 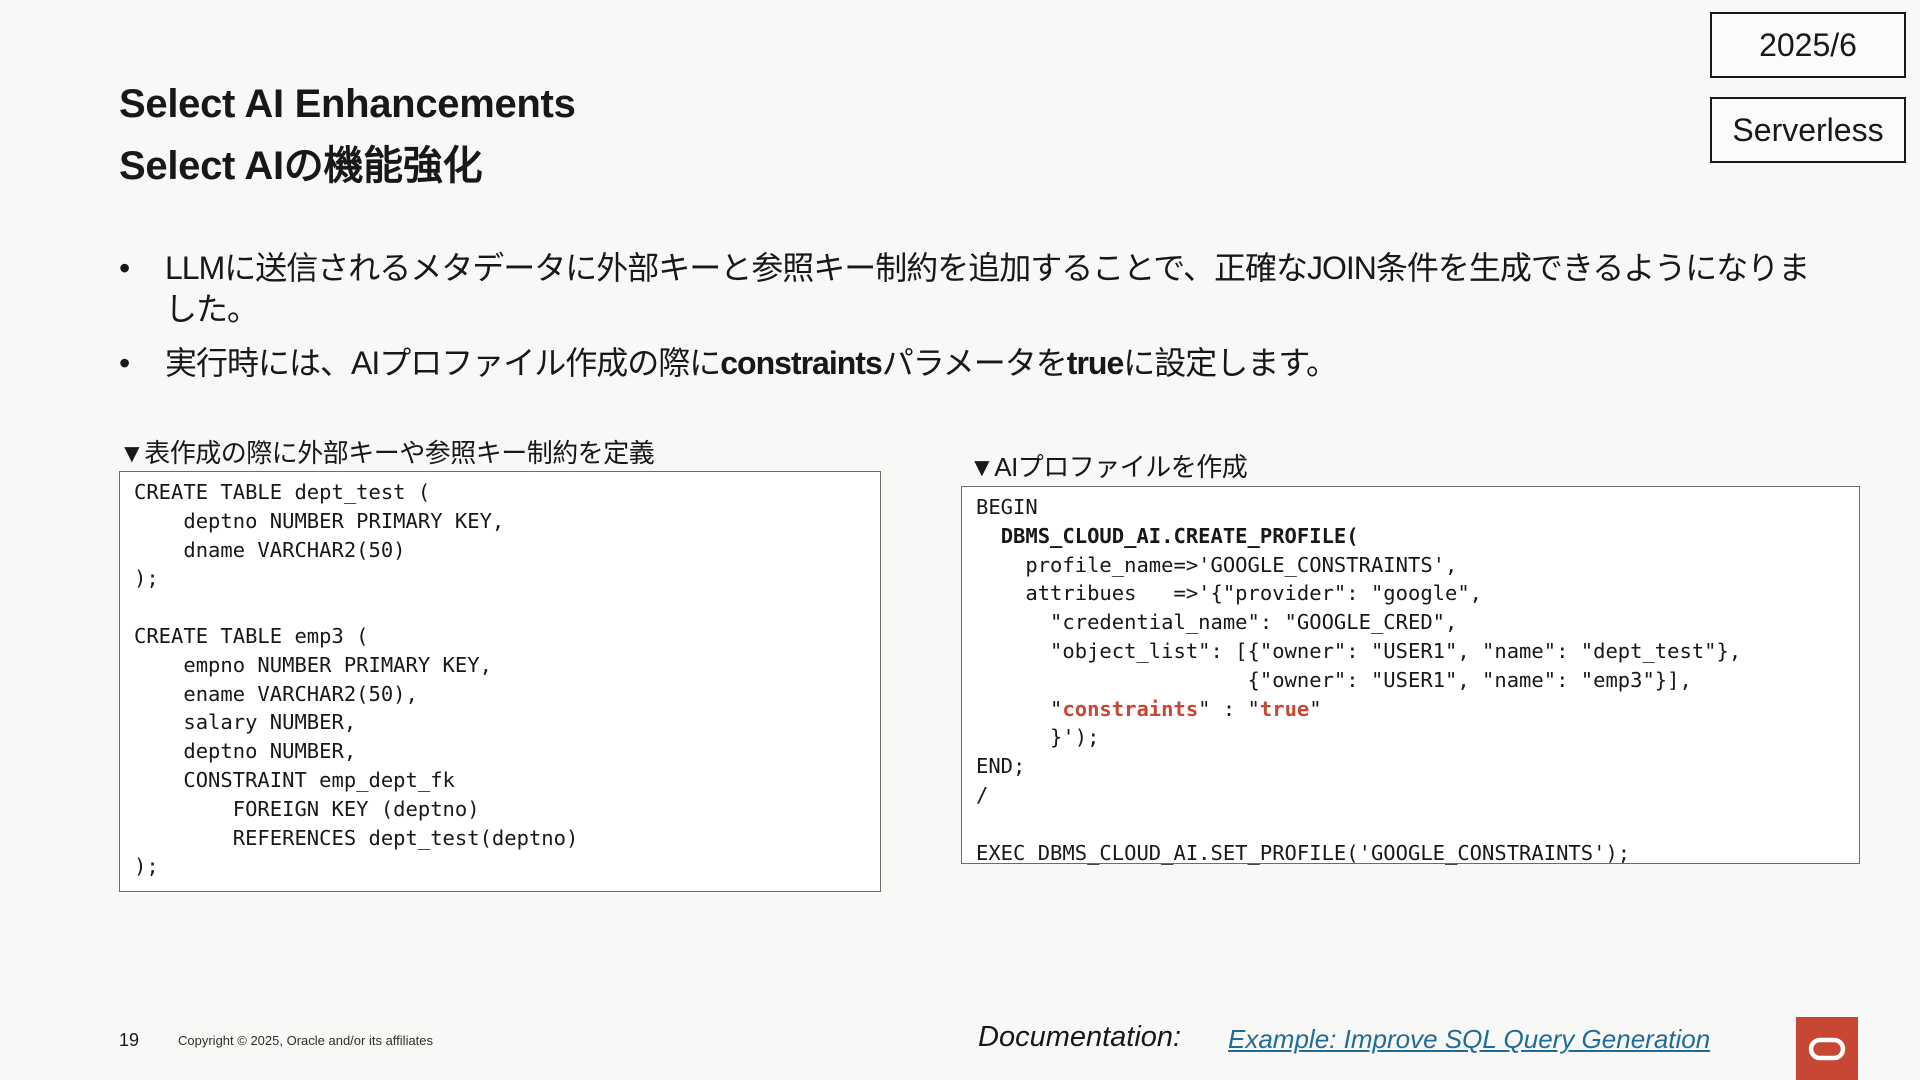 I want to click on bullet-keyword-constraints: constraints, so click(x=801, y=363).